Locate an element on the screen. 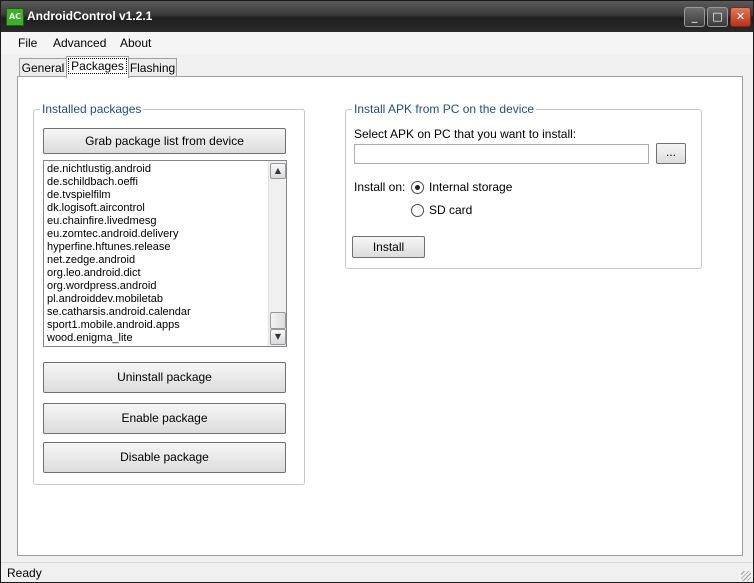 The width and height of the screenshot is (754, 583). status-text: Ready is located at coordinates (24, 573).